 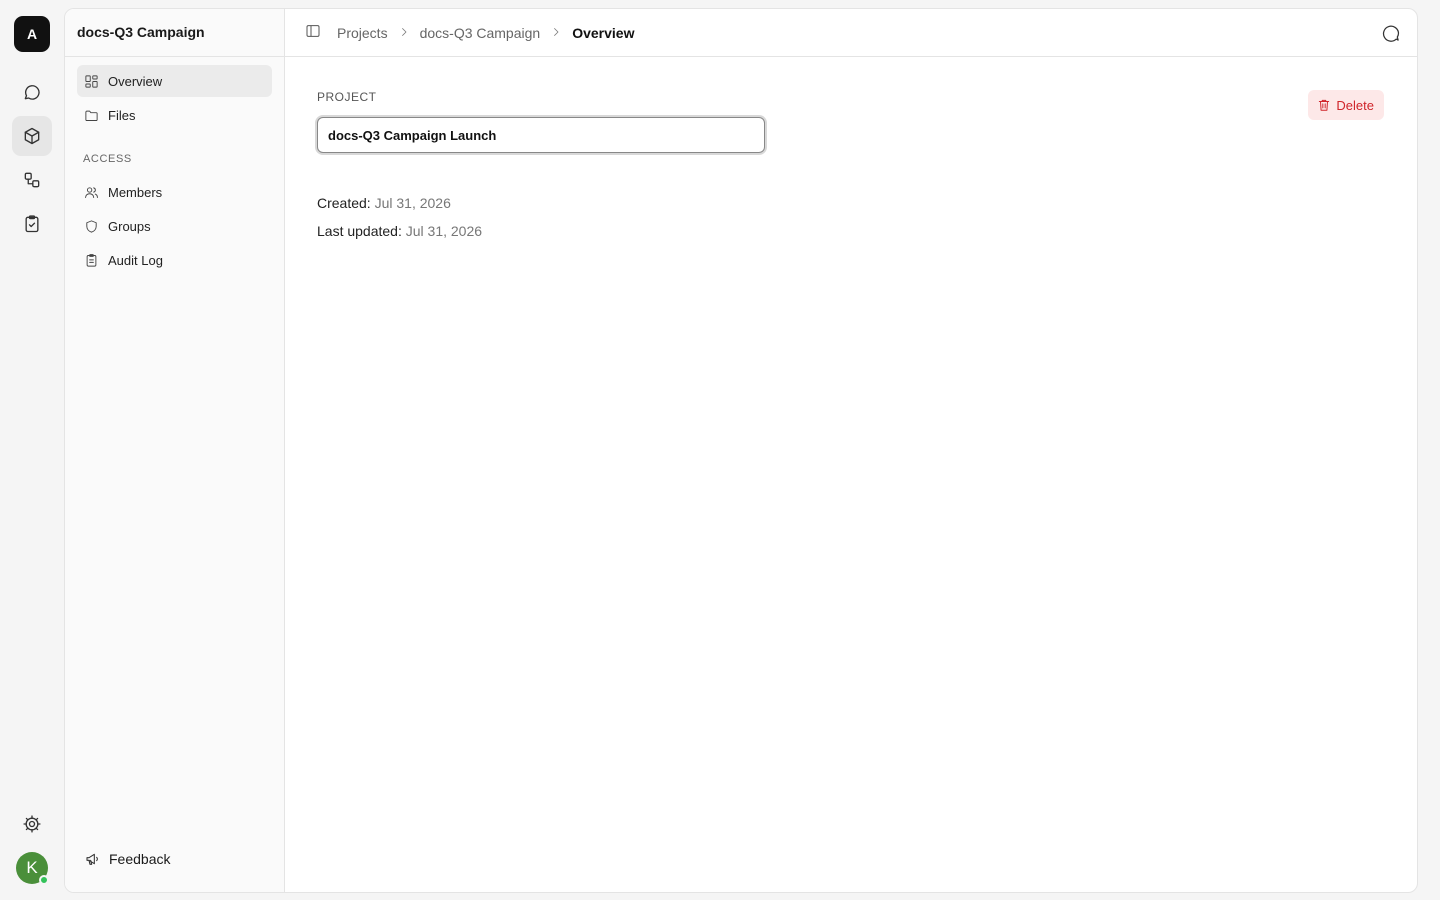 What do you see at coordinates (444, 231) in the screenshot?
I see `updated-value: Jul 31, 2026` at bounding box center [444, 231].